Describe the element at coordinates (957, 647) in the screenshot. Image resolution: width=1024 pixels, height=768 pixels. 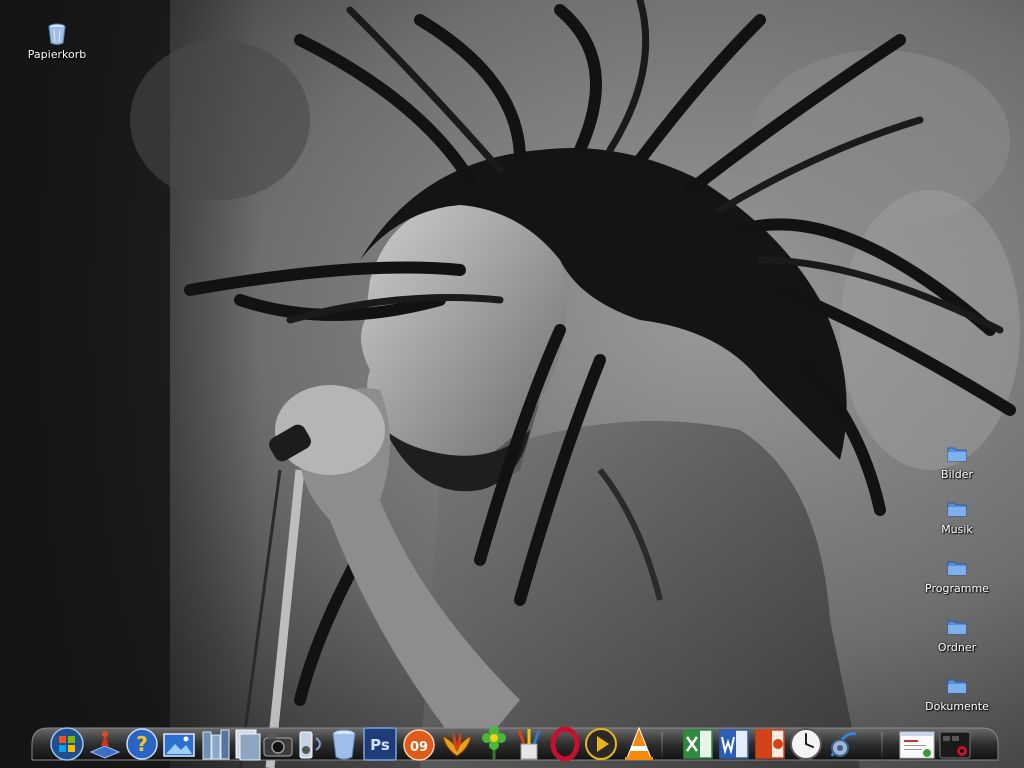
I see `desktop-icon-label: Ordner` at that location.